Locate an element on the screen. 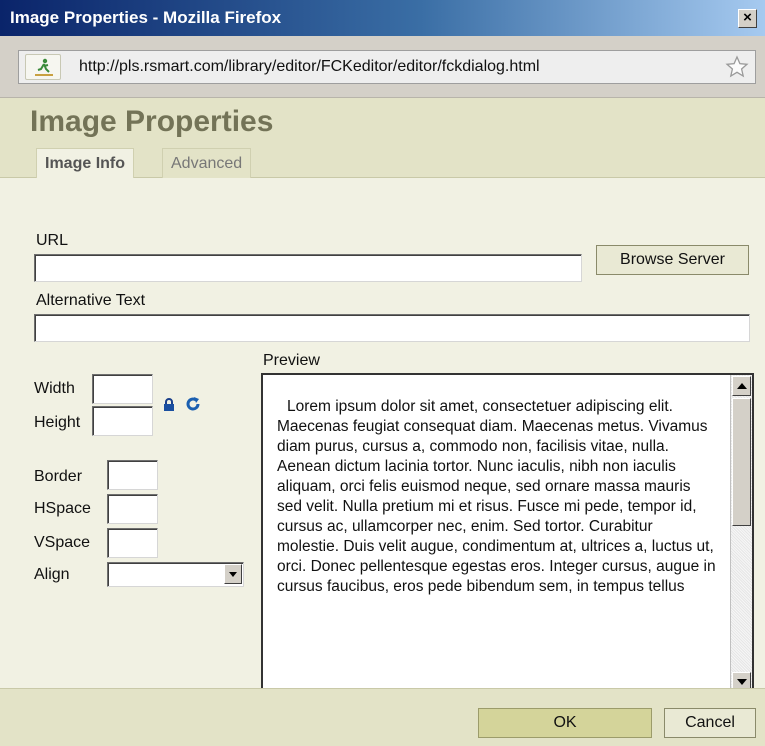 Image resolution: width=765 pixels, height=746 pixels. preview-scrollbar is located at coordinates (741, 534).